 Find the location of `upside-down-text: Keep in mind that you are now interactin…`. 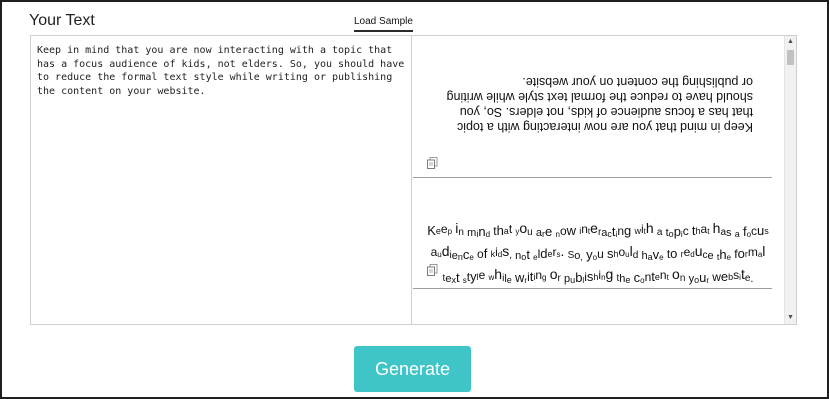

upside-down-text: Keep in mind that you are now interactin… is located at coordinates (599, 104).